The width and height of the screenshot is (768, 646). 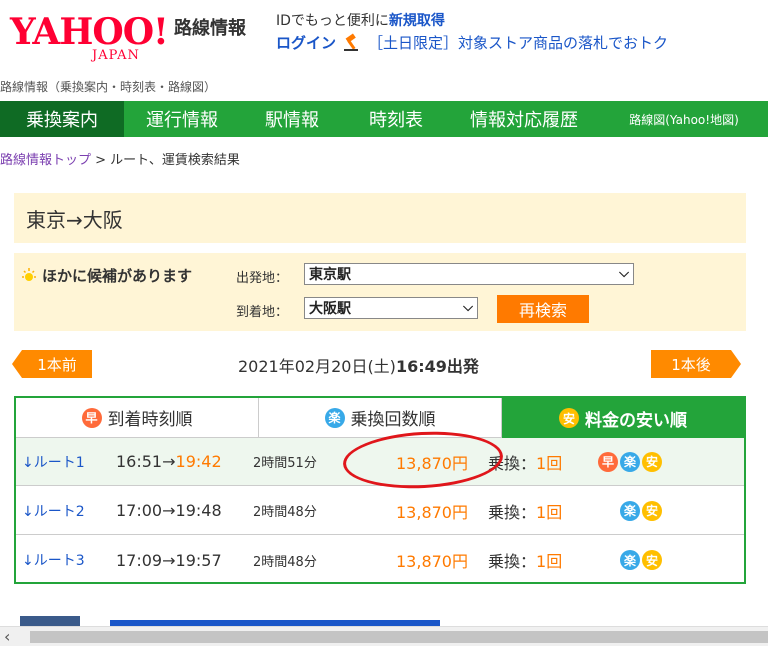 I want to click on id-promo-line: IDでもっと便利に新規取得, so click(x=360, y=20).